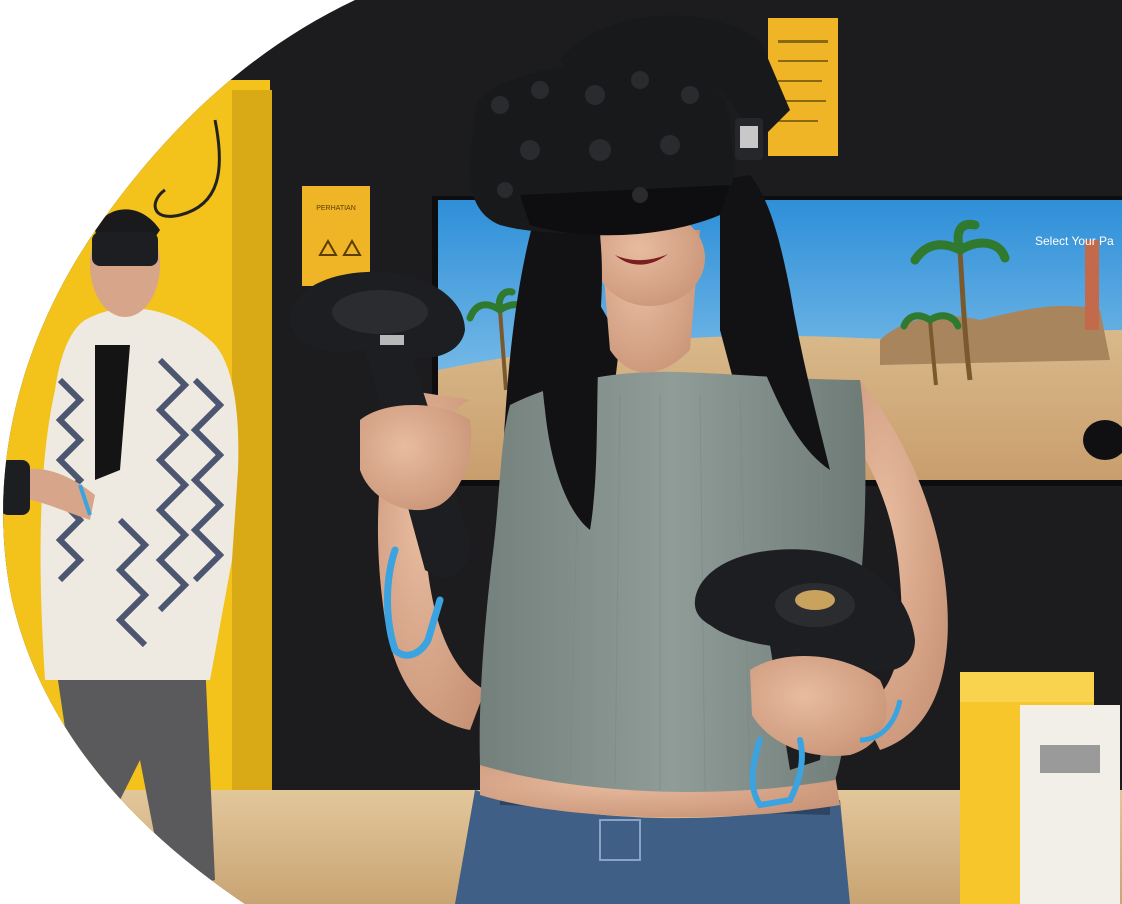 The height and width of the screenshot is (904, 1122). I want to click on warning-sign-heading: PERHATIAN, so click(336, 208).